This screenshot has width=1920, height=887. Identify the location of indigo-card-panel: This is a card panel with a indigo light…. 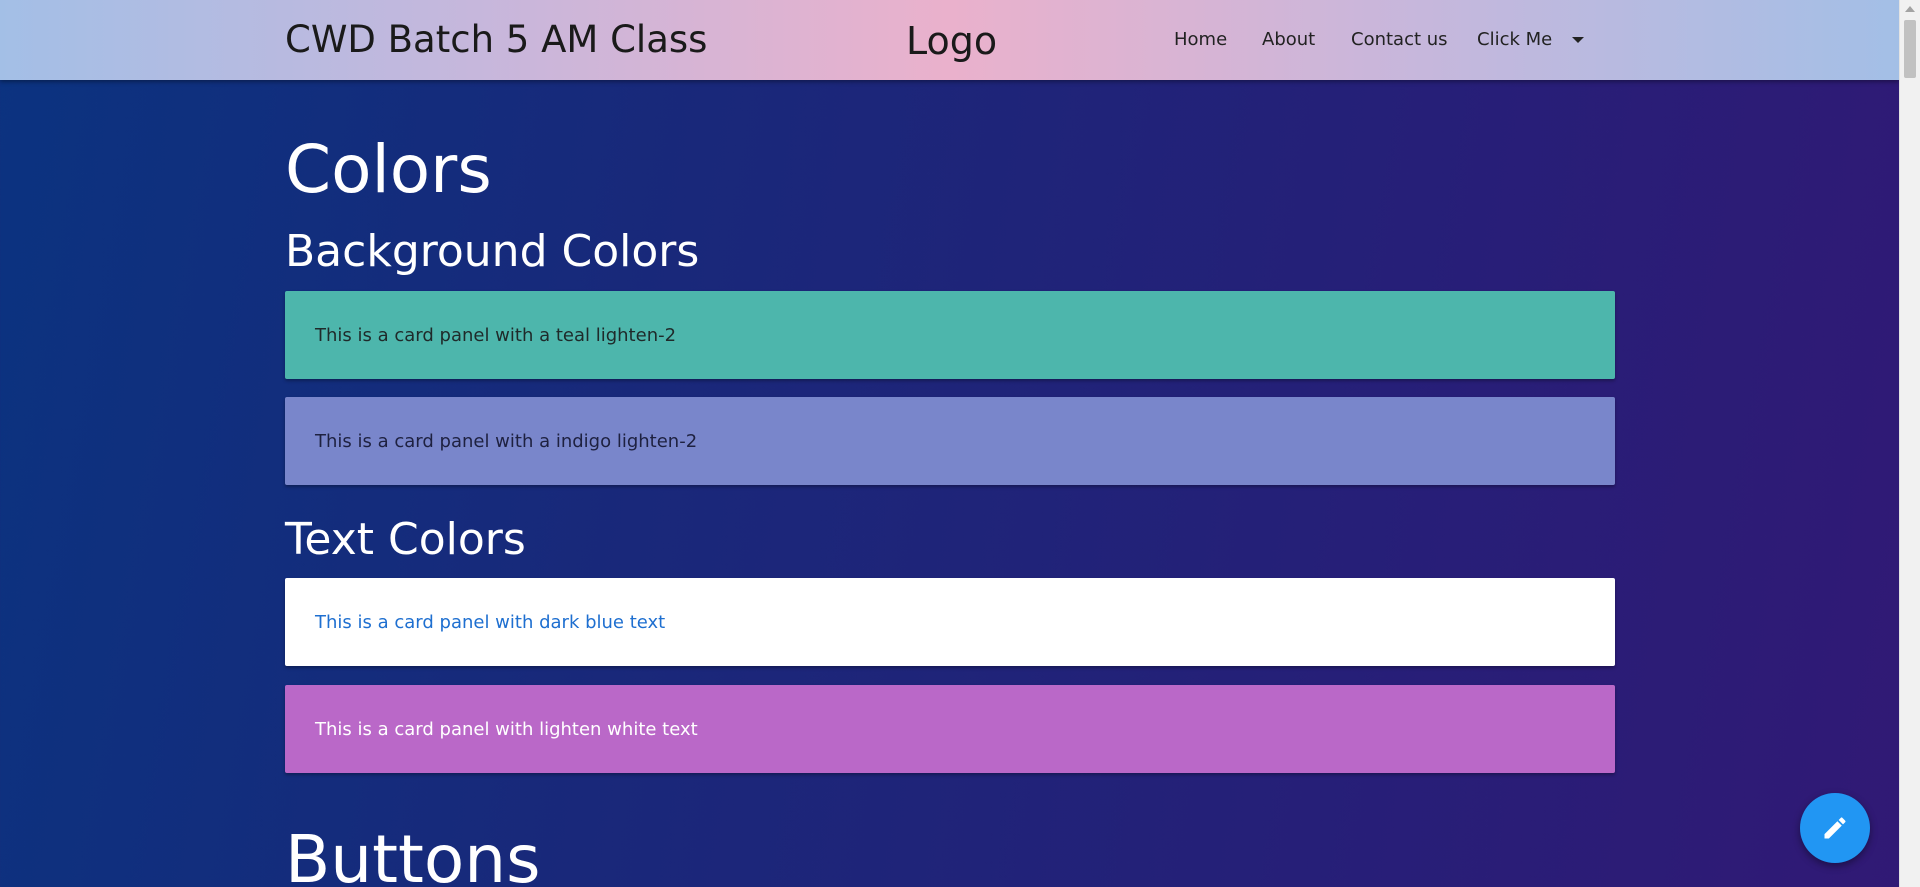
(950, 441).